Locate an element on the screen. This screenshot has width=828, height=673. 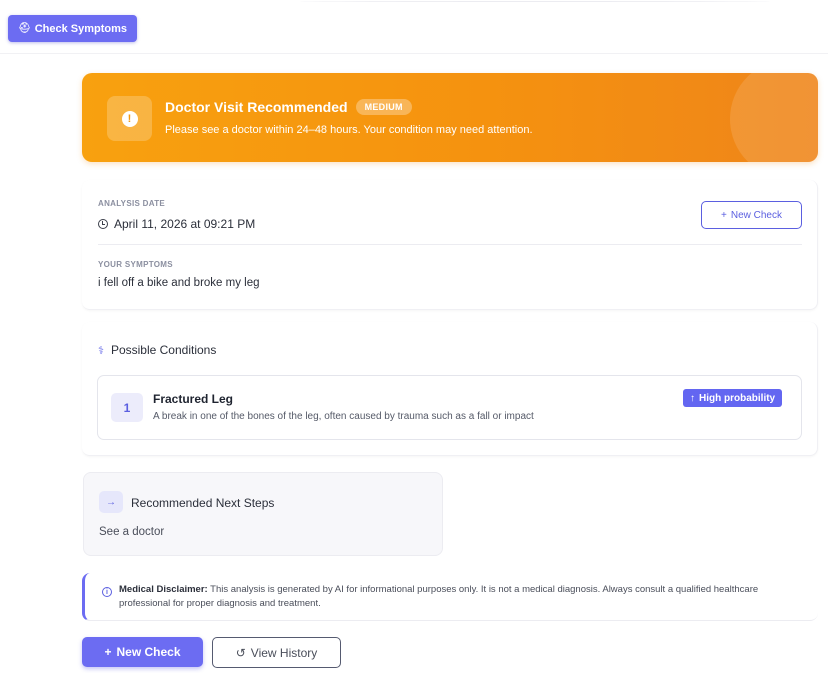
view-history-label: View History is located at coordinates (284, 652).